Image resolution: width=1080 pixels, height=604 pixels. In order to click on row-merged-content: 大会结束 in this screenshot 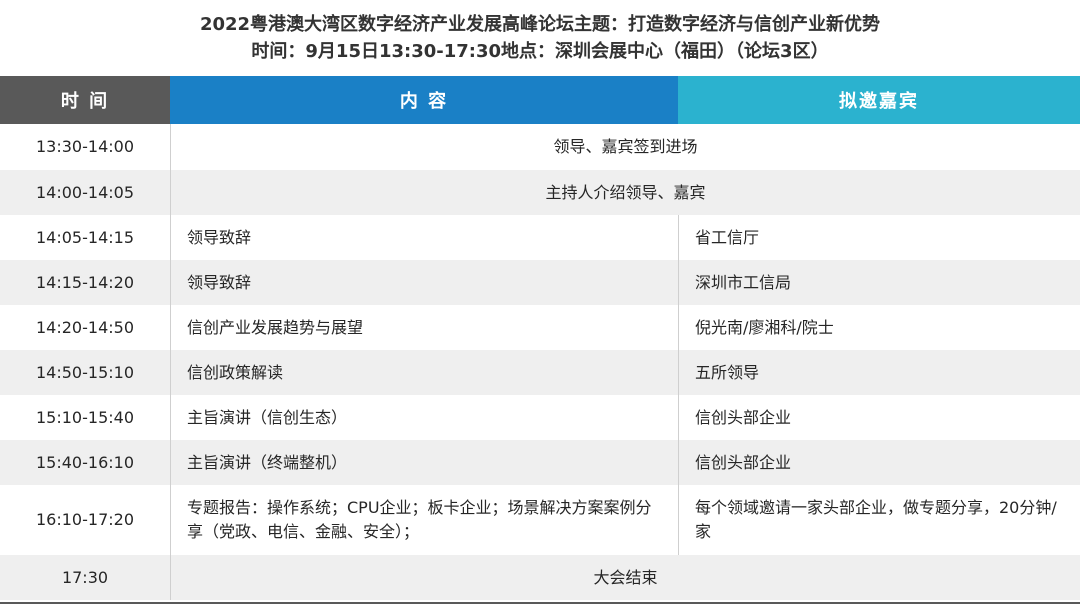, I will do `click(625, 577)`.